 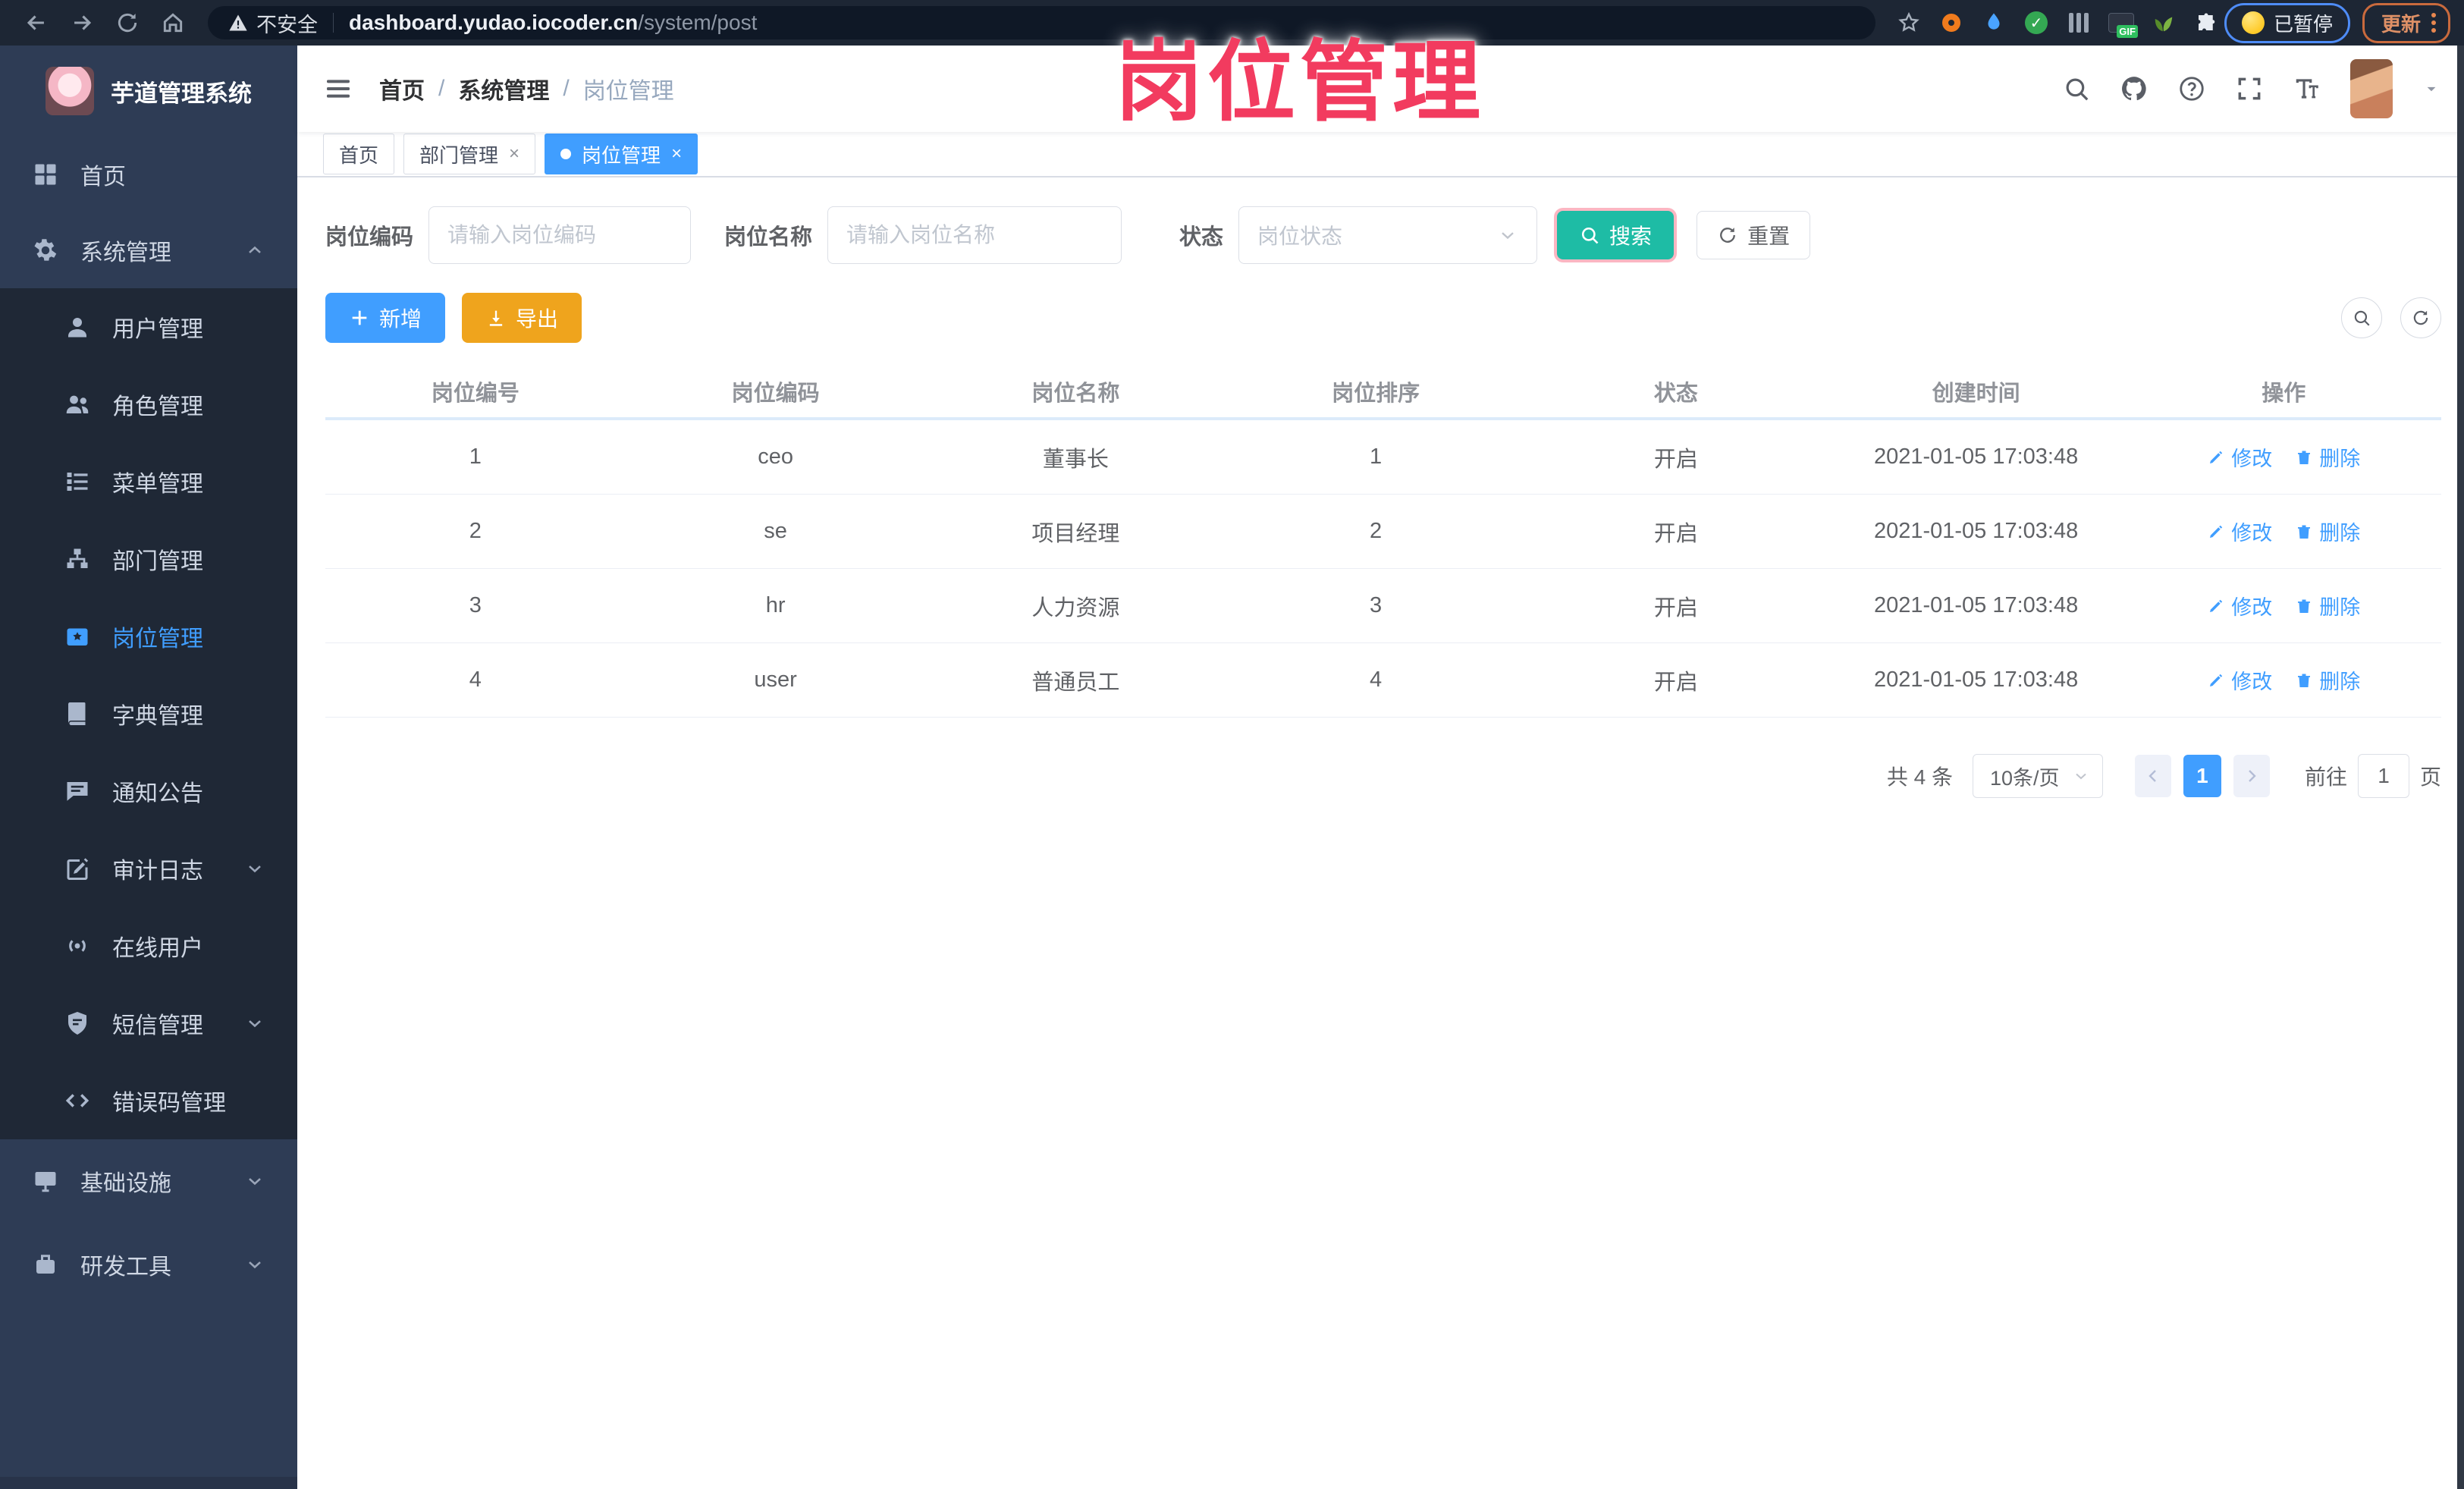 What do you see at coordinates (338, 89) in the screenshot?
I see `hamburger-icon` at bounding box center [338, 89].